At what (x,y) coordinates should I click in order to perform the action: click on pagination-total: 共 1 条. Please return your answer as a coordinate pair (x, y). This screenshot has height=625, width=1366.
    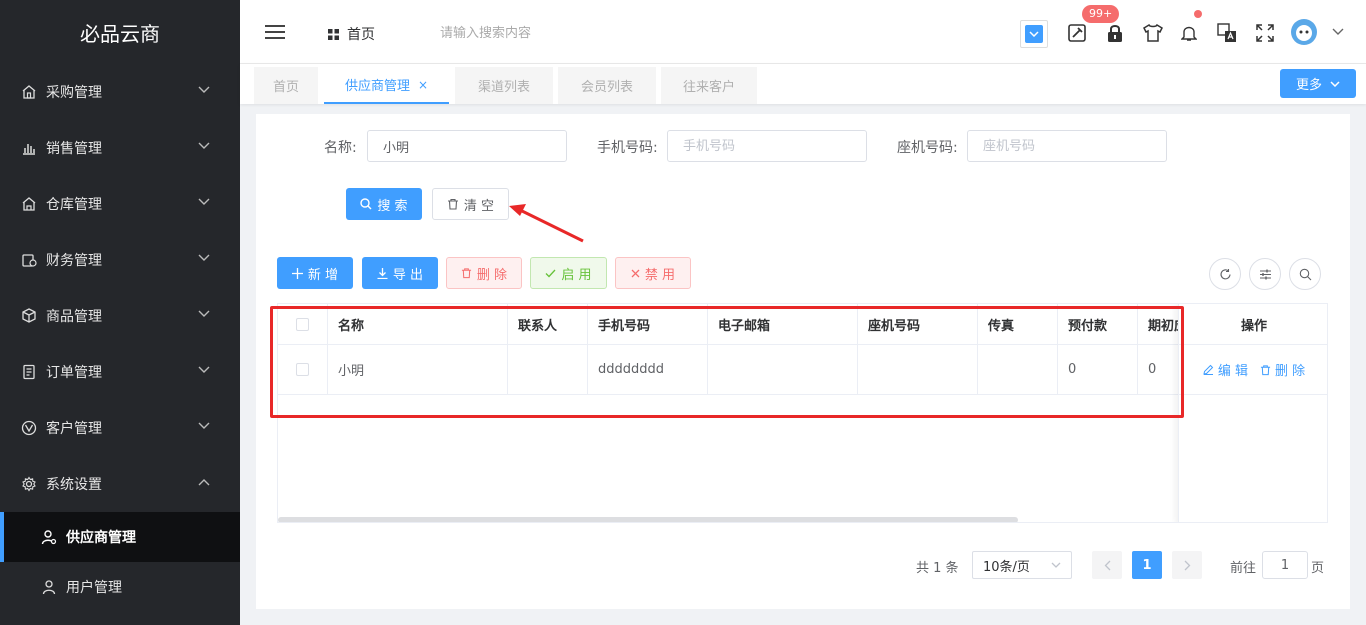
    Looking at the image, I should click on (937, 568).